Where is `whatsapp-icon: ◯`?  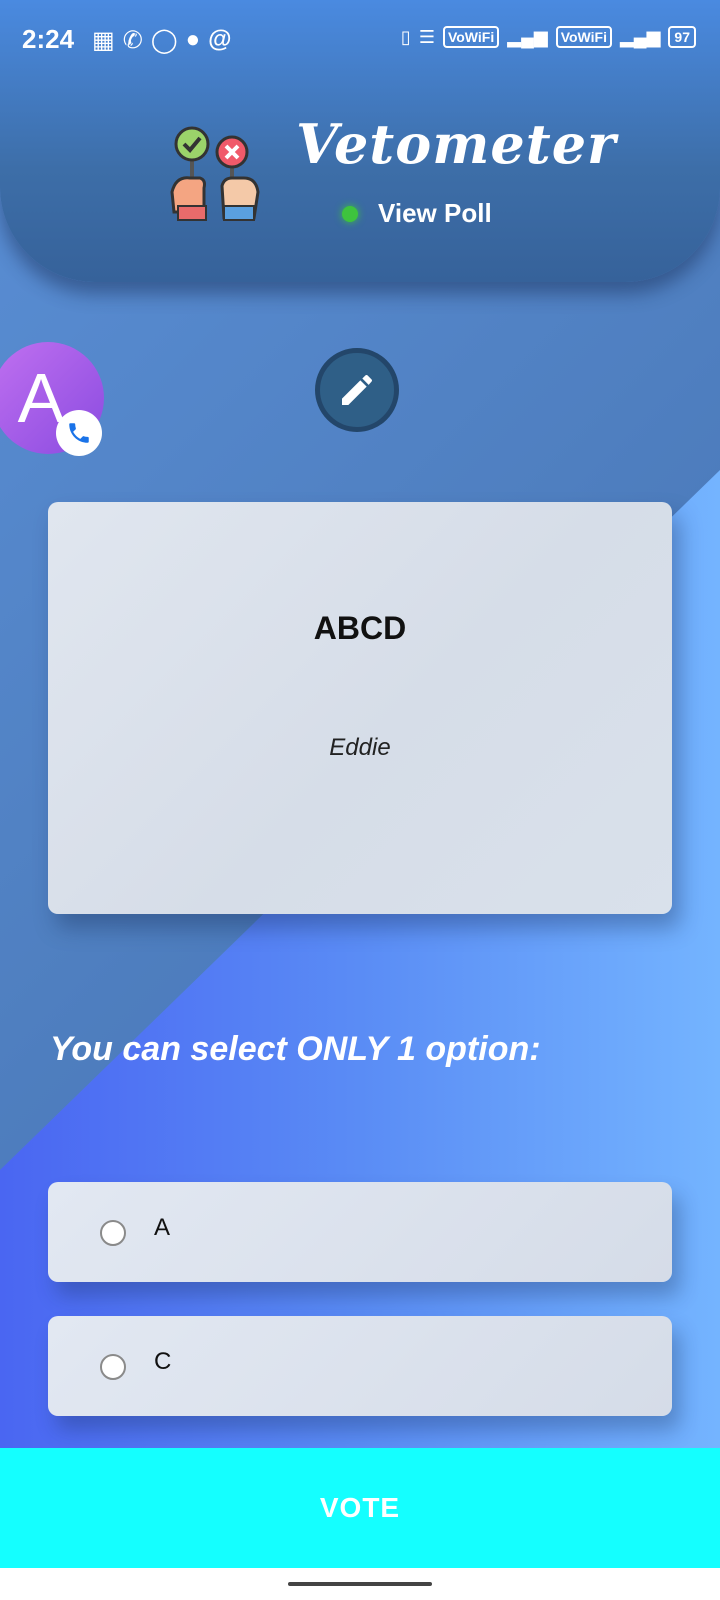 whatsapp-icon: ◯ is located at coordinates (164, 40).